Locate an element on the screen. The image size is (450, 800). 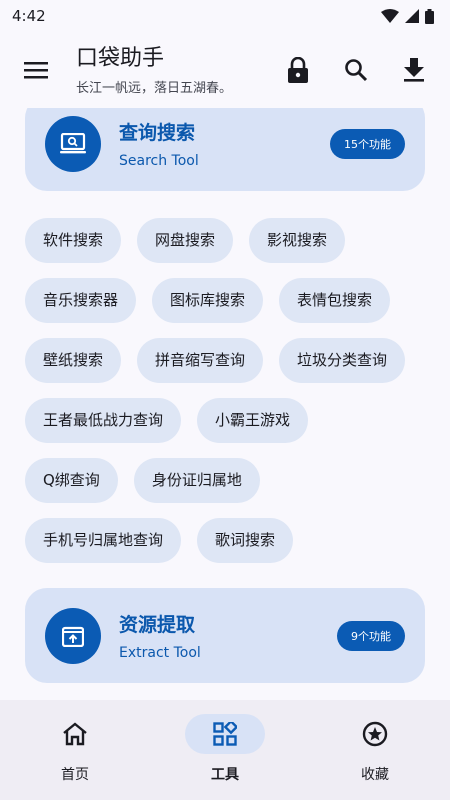
nav-label: 收藏 is located at coordinates (375, 775).